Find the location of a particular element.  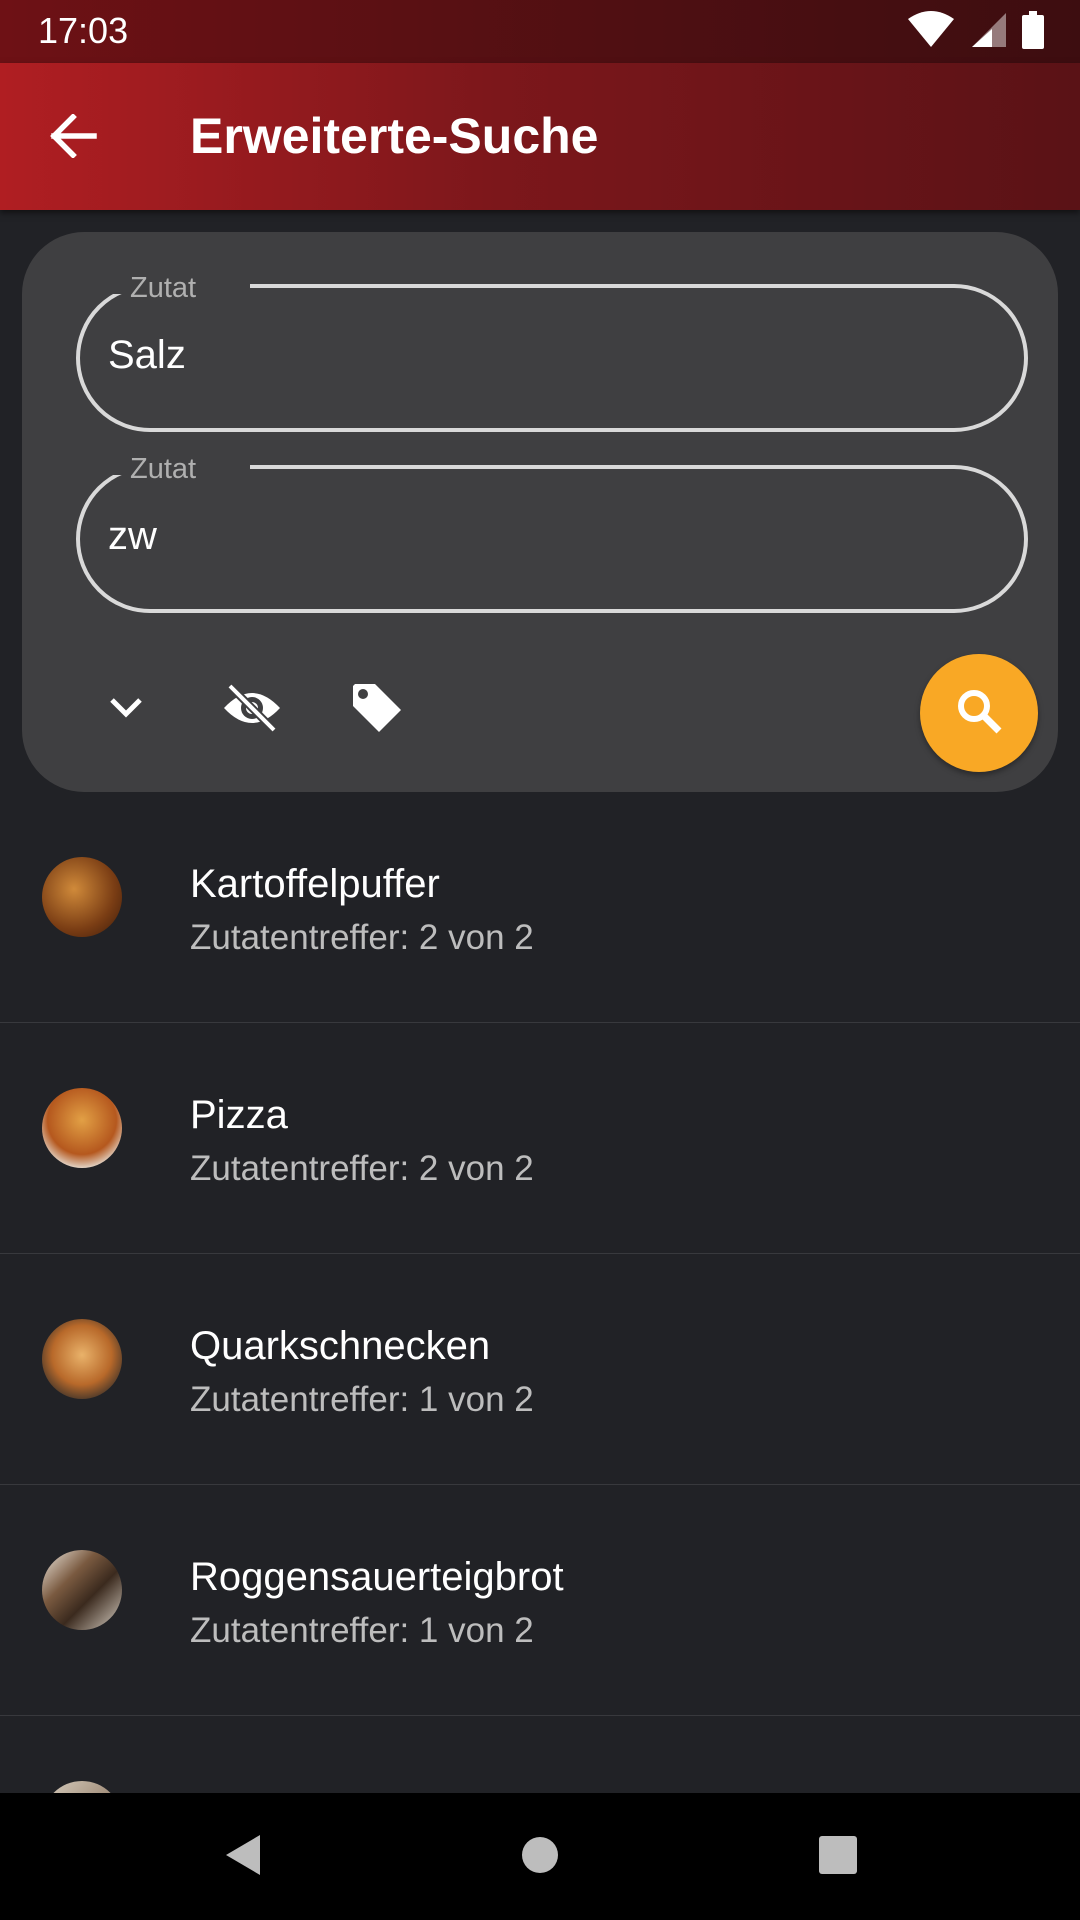

search-button is located at coordinates (979, 713).